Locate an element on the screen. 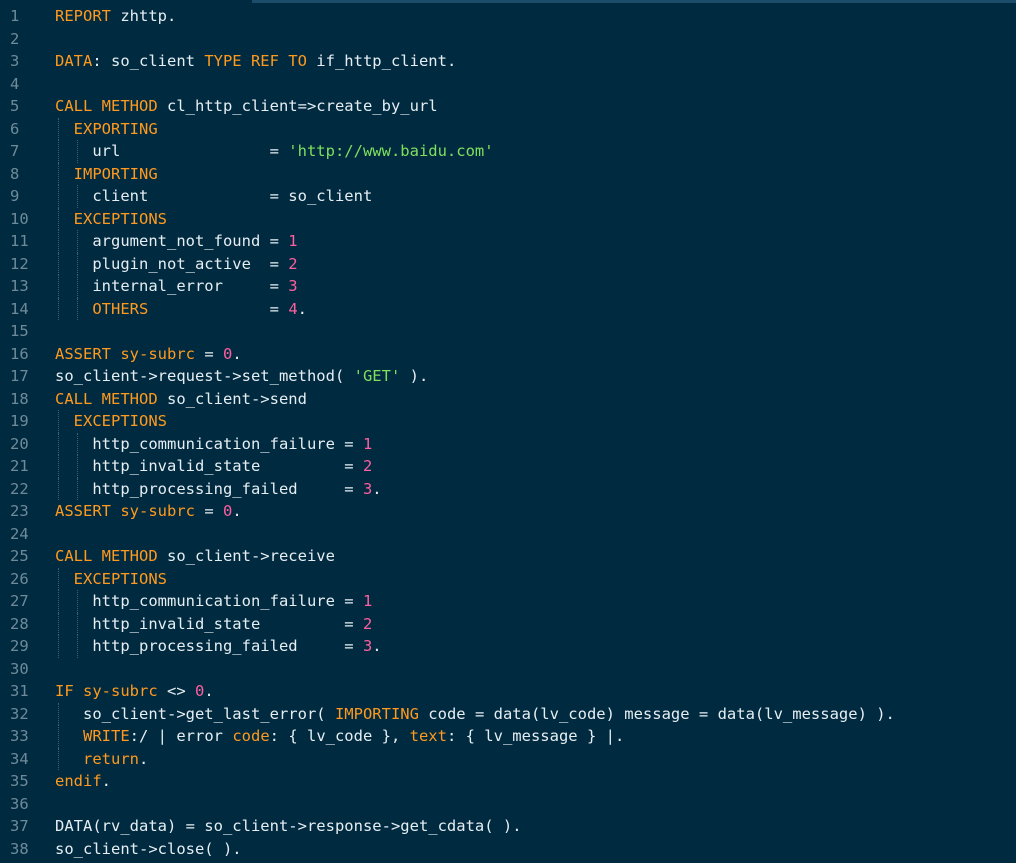 The width and height of the screenshot is (1016, 863). line-number: 29 is located at coordinates (19, 646).